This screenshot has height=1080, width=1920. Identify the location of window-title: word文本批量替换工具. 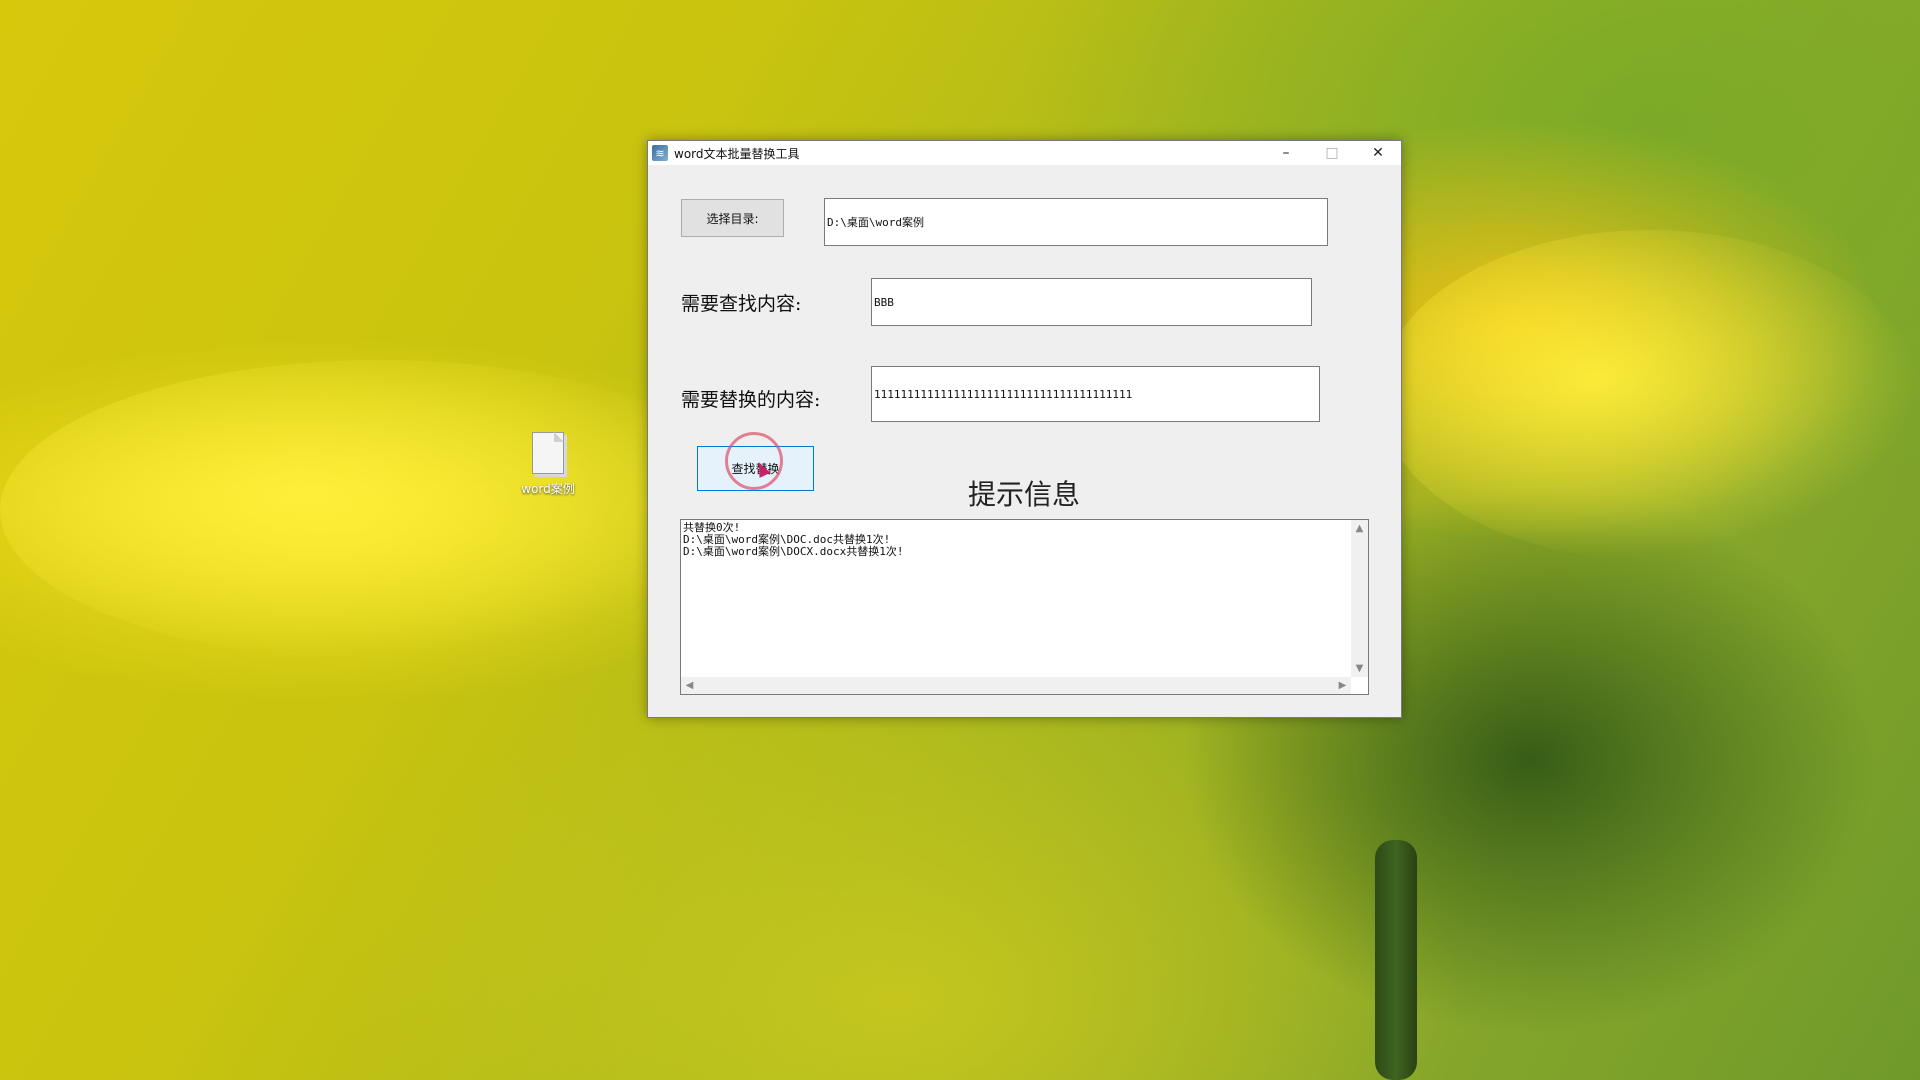
(737, 153).